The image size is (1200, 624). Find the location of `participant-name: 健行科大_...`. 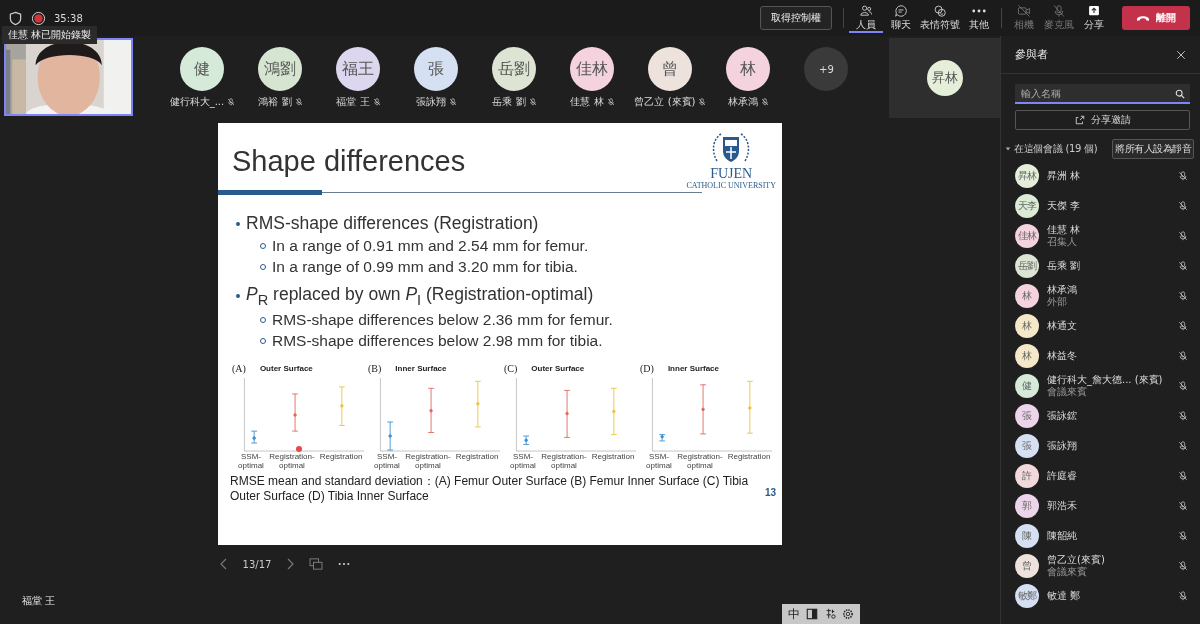

participant-name: 健行科大_... is located at coordinates (197, 102).